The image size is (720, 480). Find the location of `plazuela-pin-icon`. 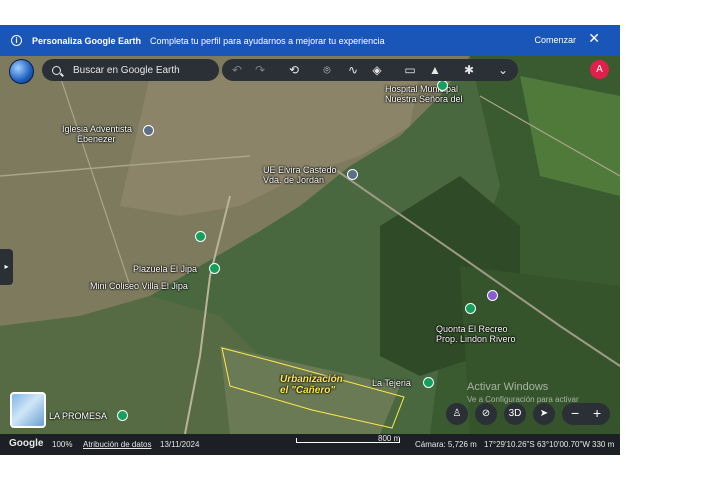

plazuela-pin-icon is located at coordinates (214, 268).